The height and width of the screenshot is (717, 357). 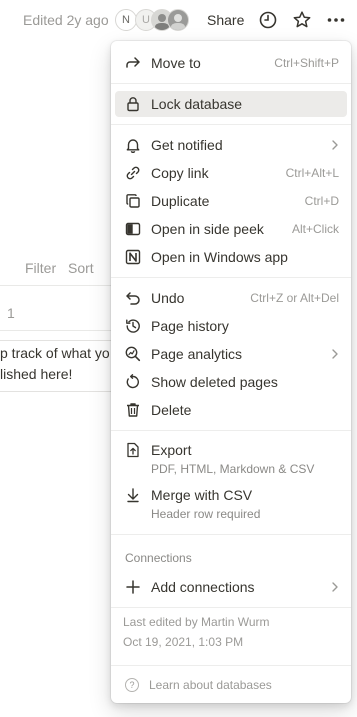 What do you see at coordinates (133, 229) in the screenshot?
I see `side-peek-icon` at bounding box center [133, 229].